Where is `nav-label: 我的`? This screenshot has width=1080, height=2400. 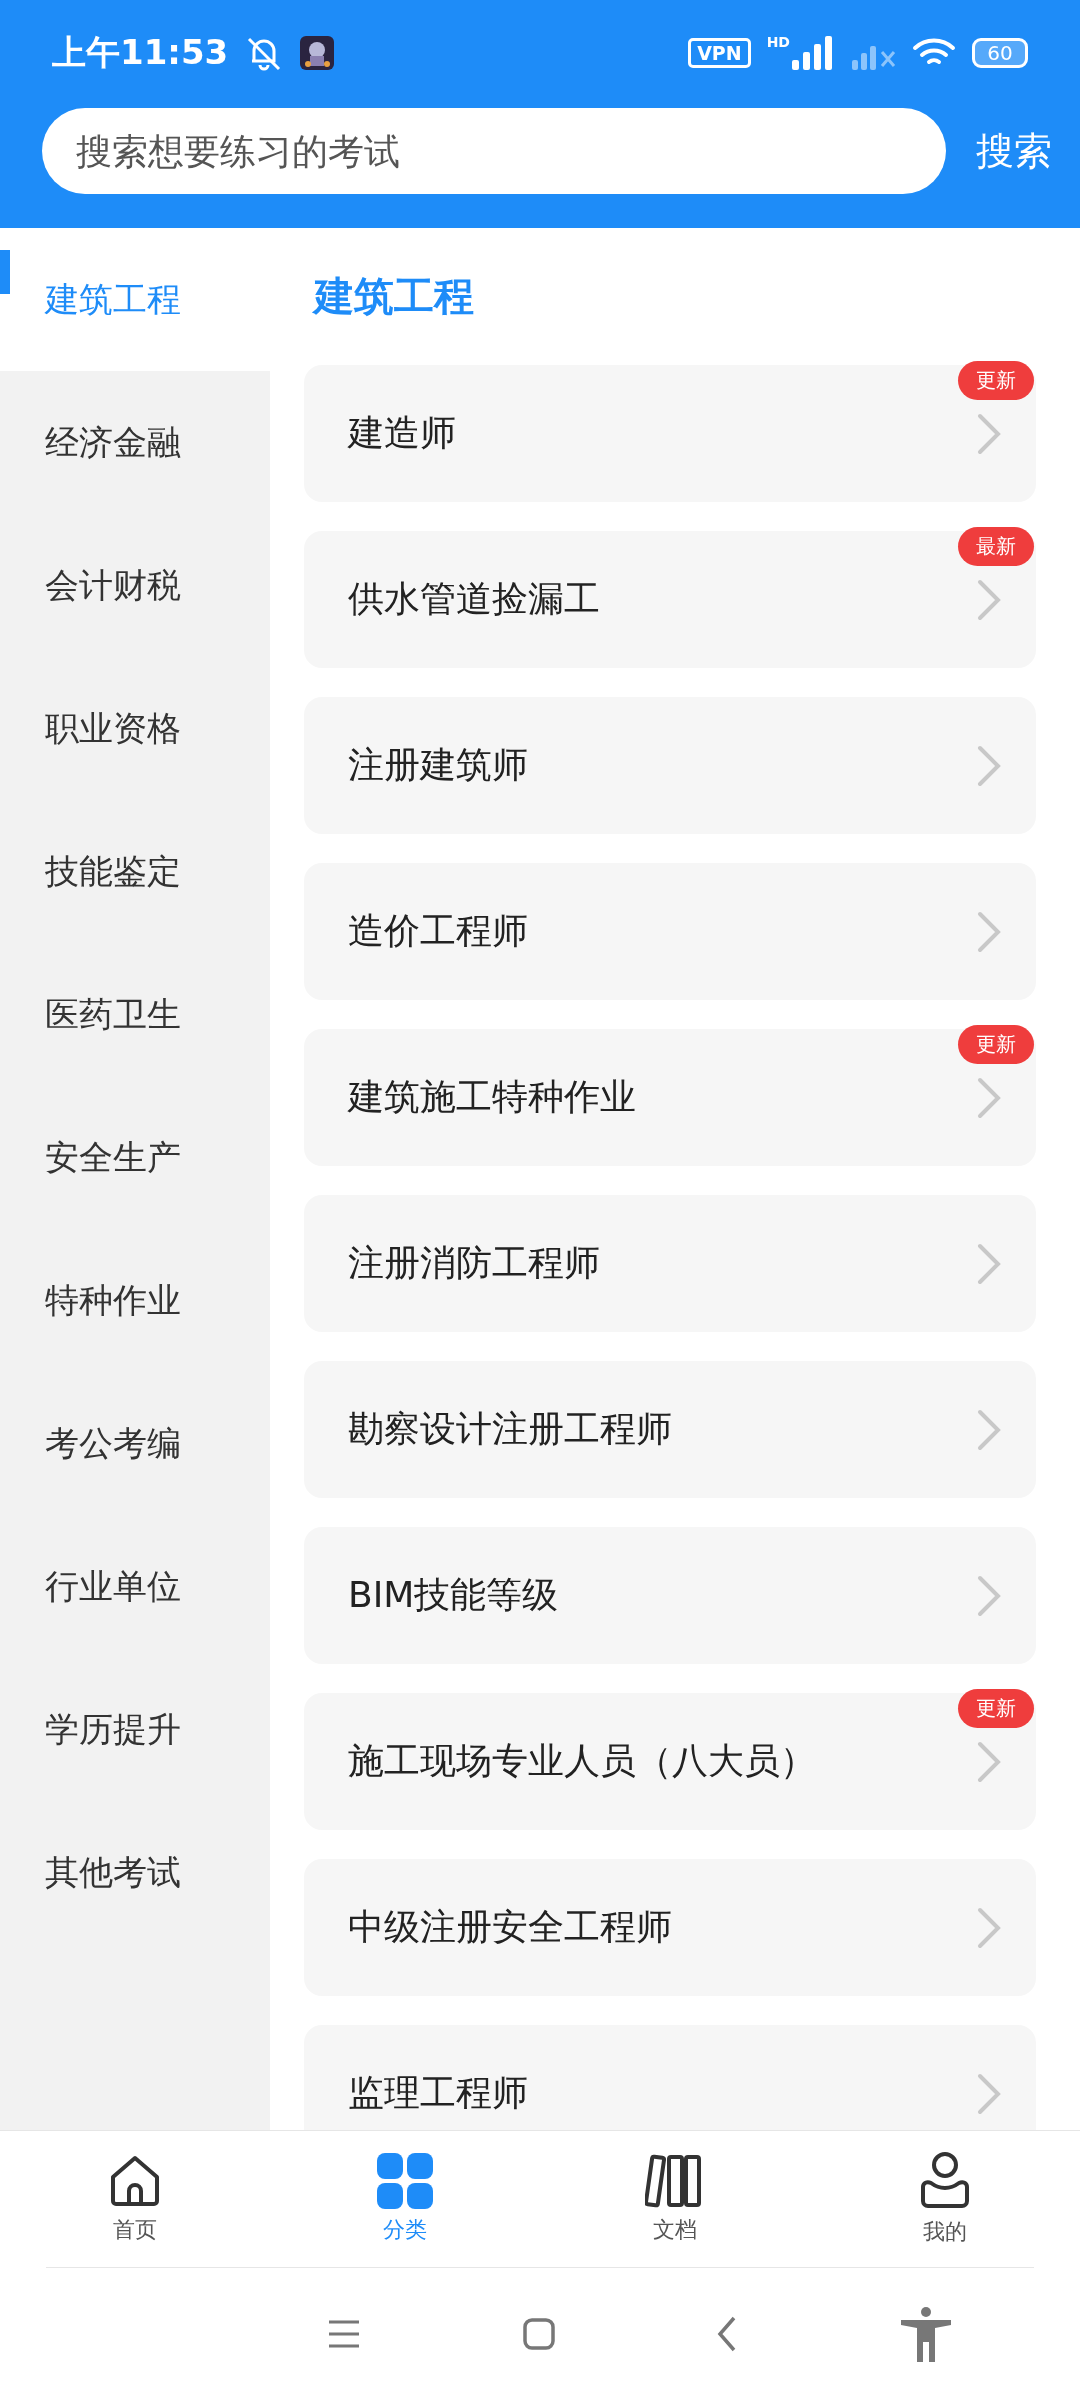
nav-label: 我的 is located at coordinates (945, 2232).